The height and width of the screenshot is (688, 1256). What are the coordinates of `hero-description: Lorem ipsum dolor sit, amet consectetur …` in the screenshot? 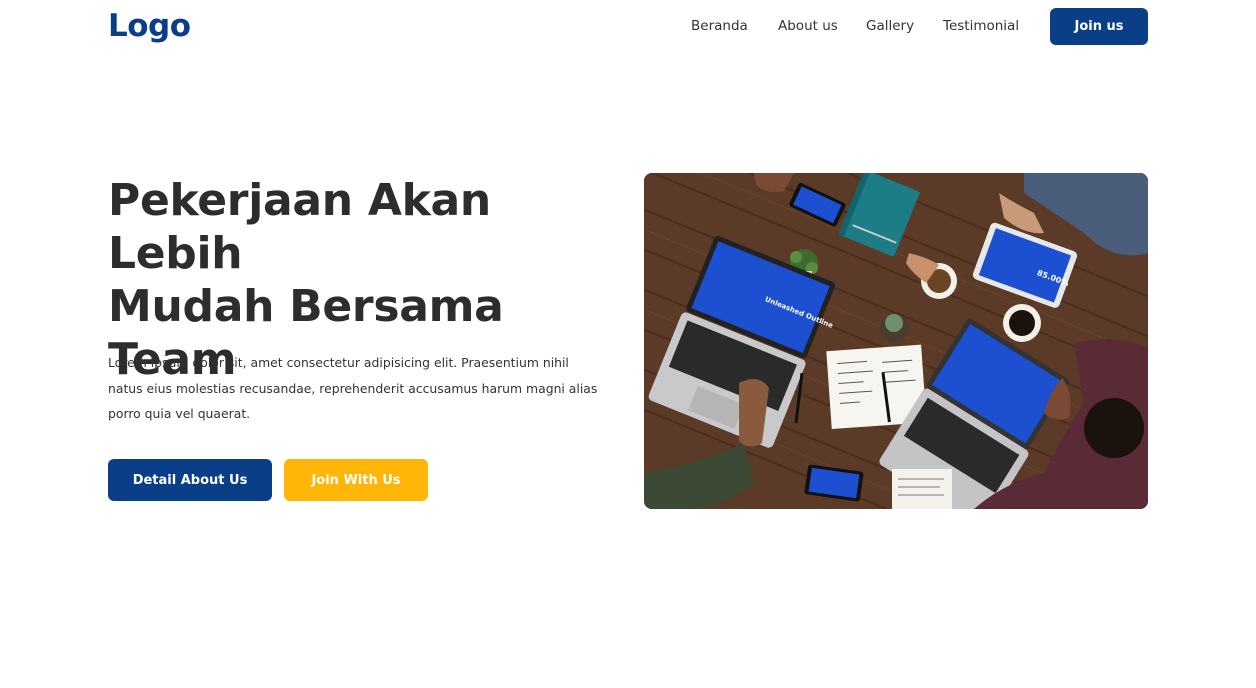 It's located at (353, 388).